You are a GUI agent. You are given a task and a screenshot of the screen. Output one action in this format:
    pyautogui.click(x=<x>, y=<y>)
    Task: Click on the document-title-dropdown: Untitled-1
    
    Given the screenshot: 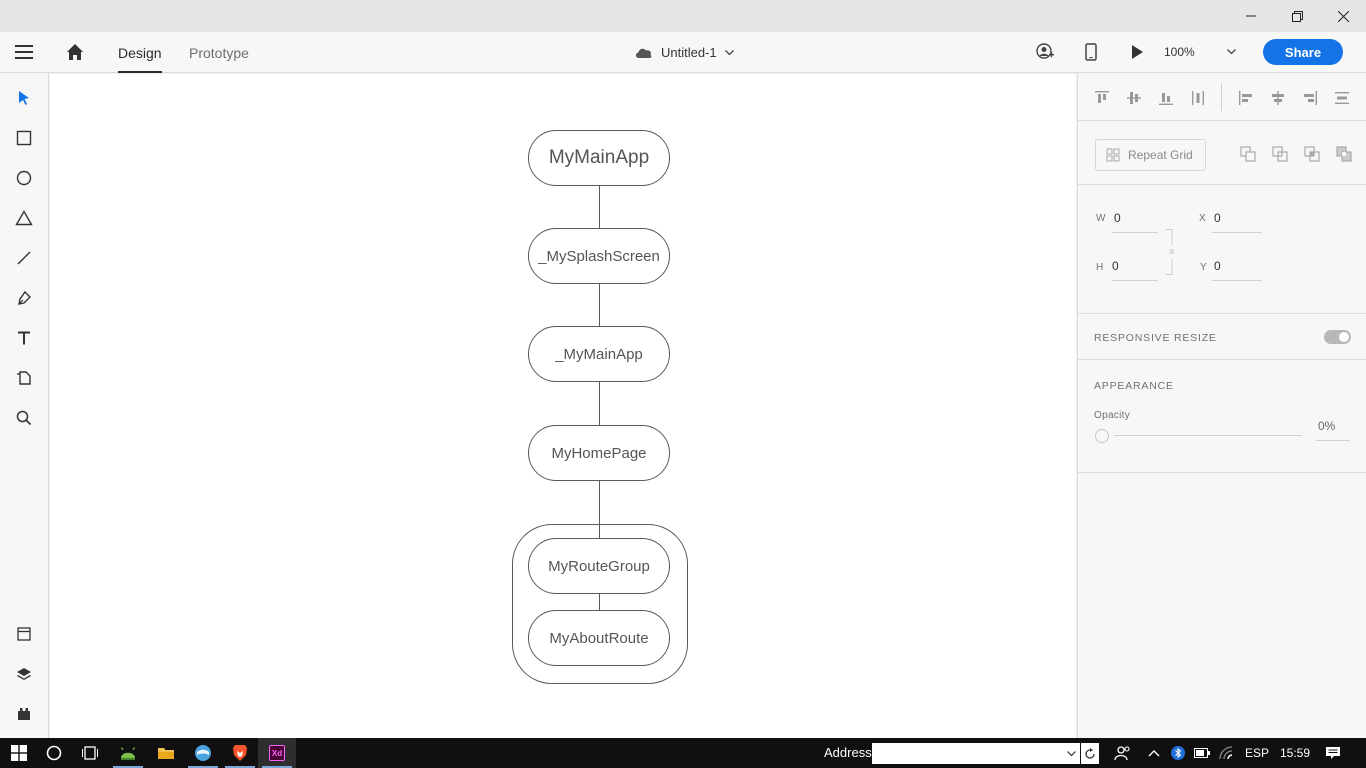 What is the action you would take?
    pyautogui.click(x=684, y=52)
    